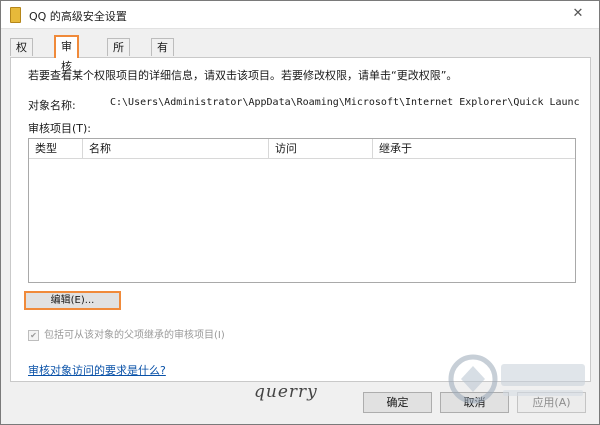  What do you see at coordinates (134, 335) in the screenshot?
I see `inherit-checkbox-label: 包括可从该对象的父项继承的审核项目(I)` at bounding box center [134, 335].